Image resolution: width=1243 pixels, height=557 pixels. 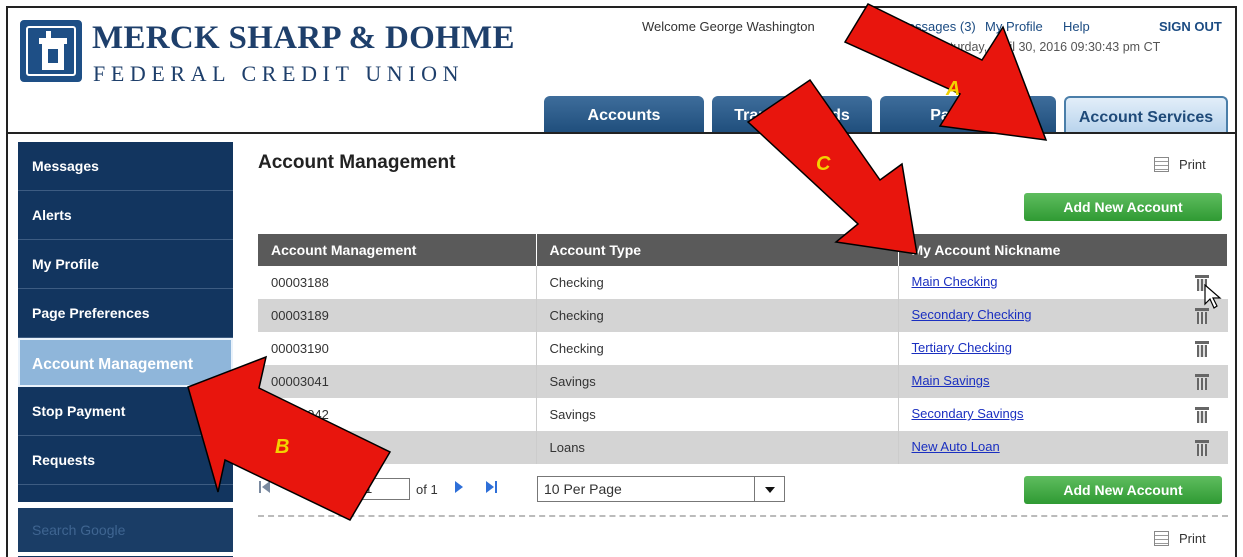 I want to click on annotation-label-c: C, so click(x=823, y=164).